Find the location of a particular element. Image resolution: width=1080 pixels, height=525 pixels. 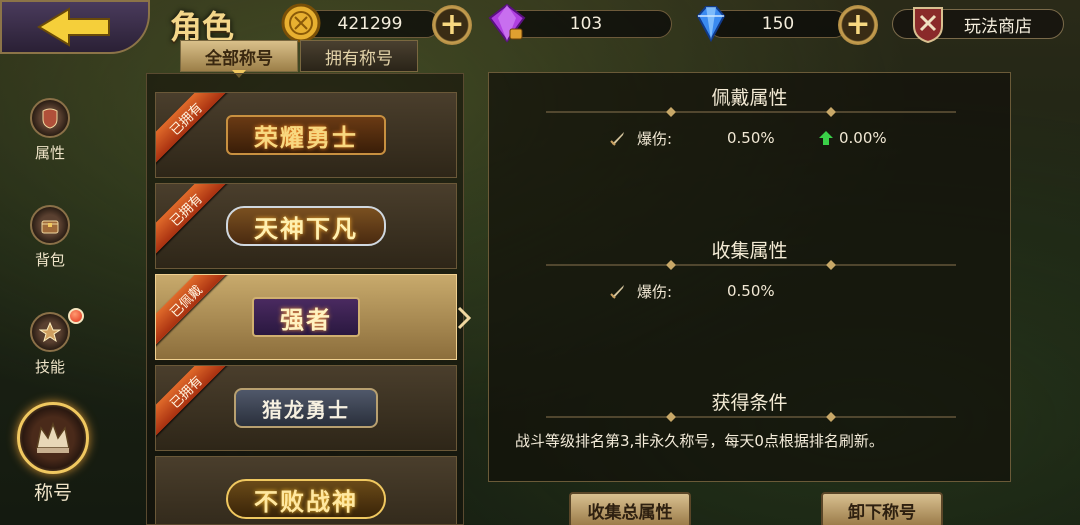

tab-all-titles: 全部称号 is located at coordinates (239, 56).